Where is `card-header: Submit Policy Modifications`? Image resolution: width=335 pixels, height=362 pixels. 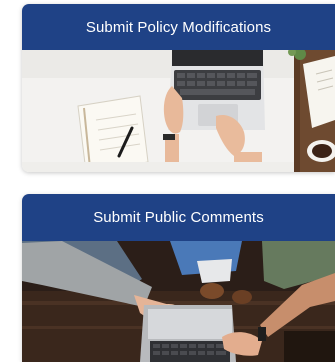 card-header: Submit Policy Modifications is located at coordinates (178, 27).